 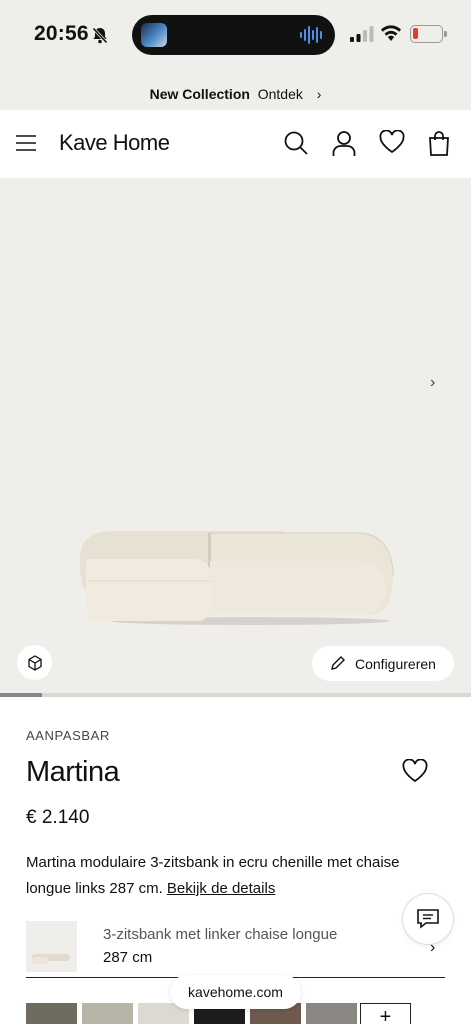 What do you see at coordinates (235, 992) in the screenshot?
I see `browser-url-pill: kavehome.com` at bounding box center [235, 992].